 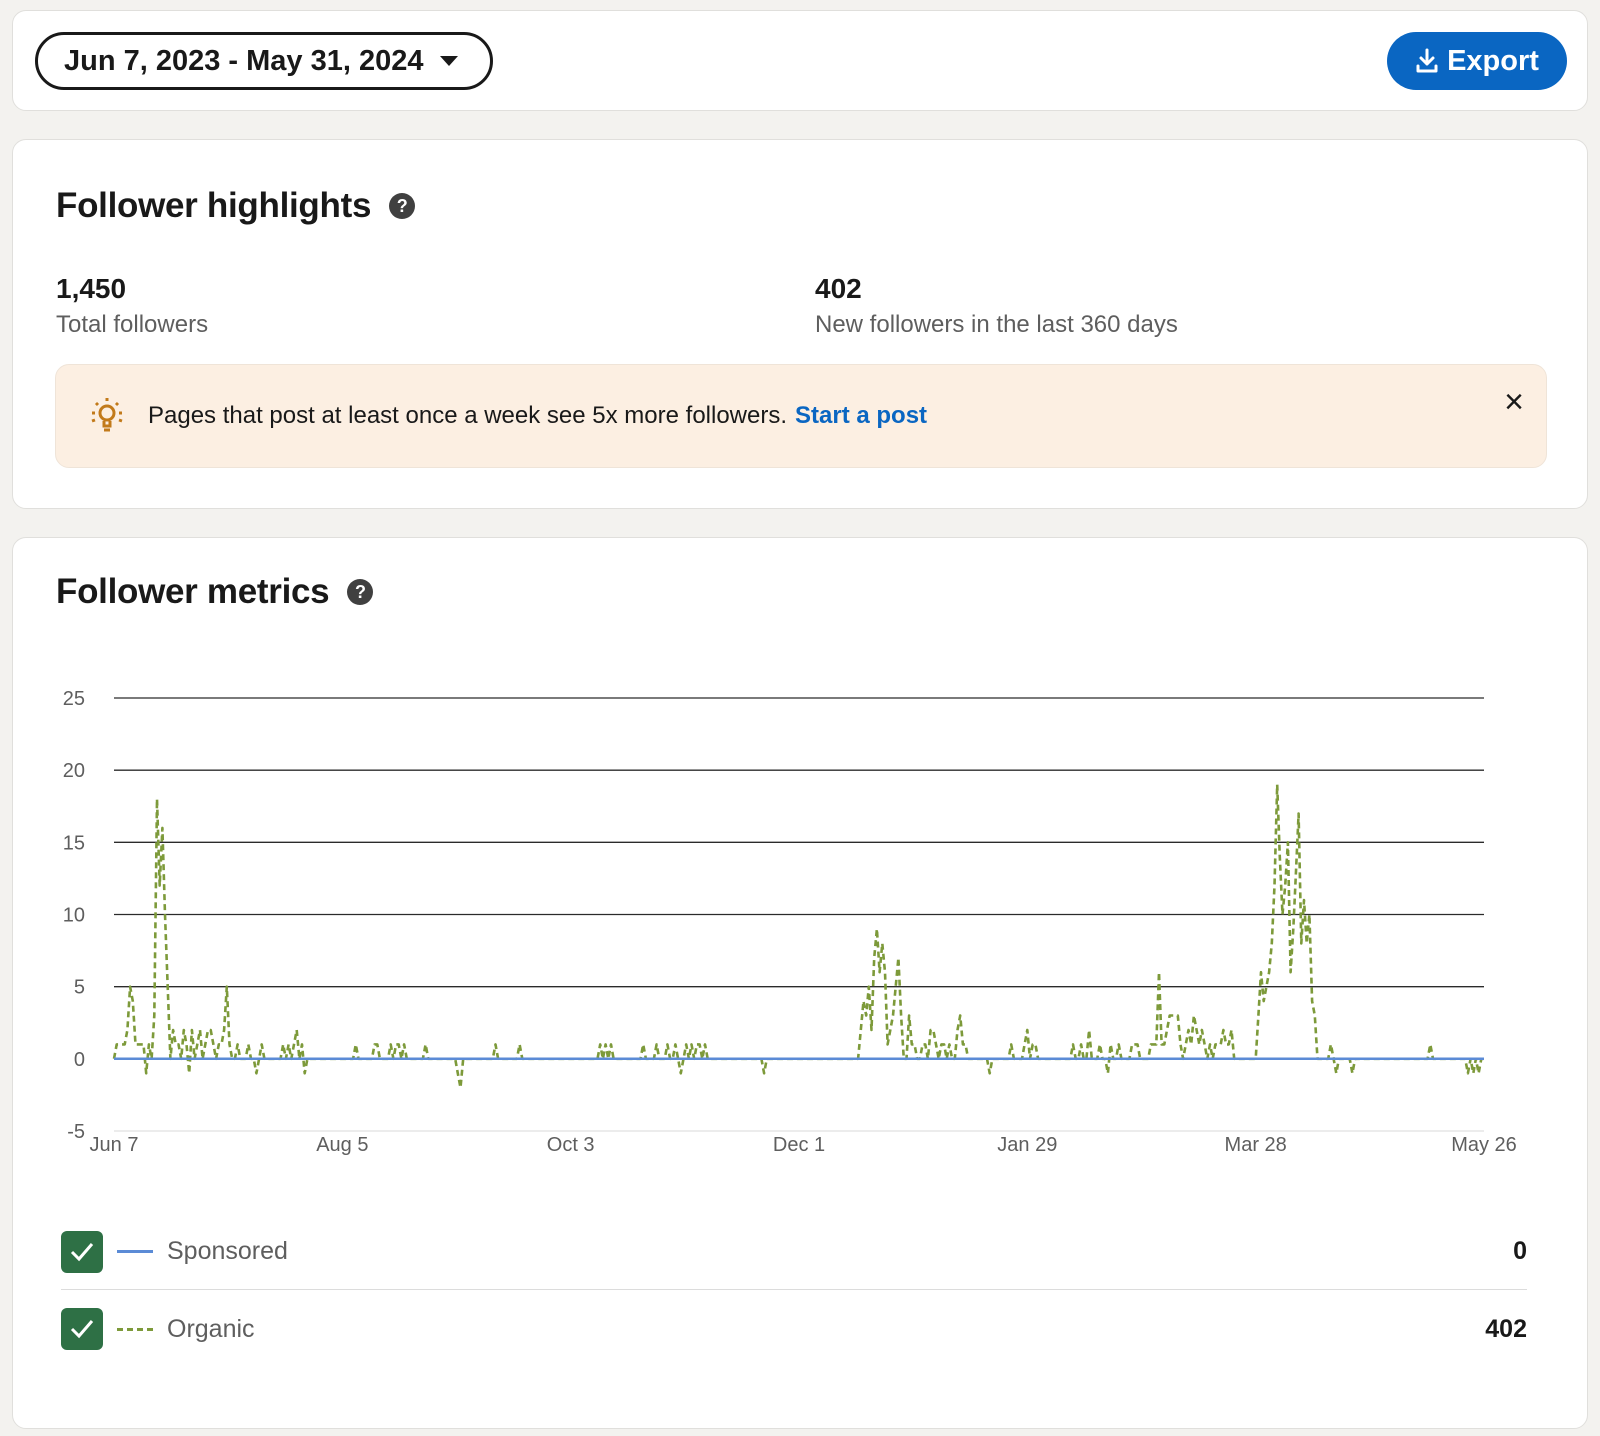 I want to click on x-tick-label: Aug 5, so click(x=342, y=1145).